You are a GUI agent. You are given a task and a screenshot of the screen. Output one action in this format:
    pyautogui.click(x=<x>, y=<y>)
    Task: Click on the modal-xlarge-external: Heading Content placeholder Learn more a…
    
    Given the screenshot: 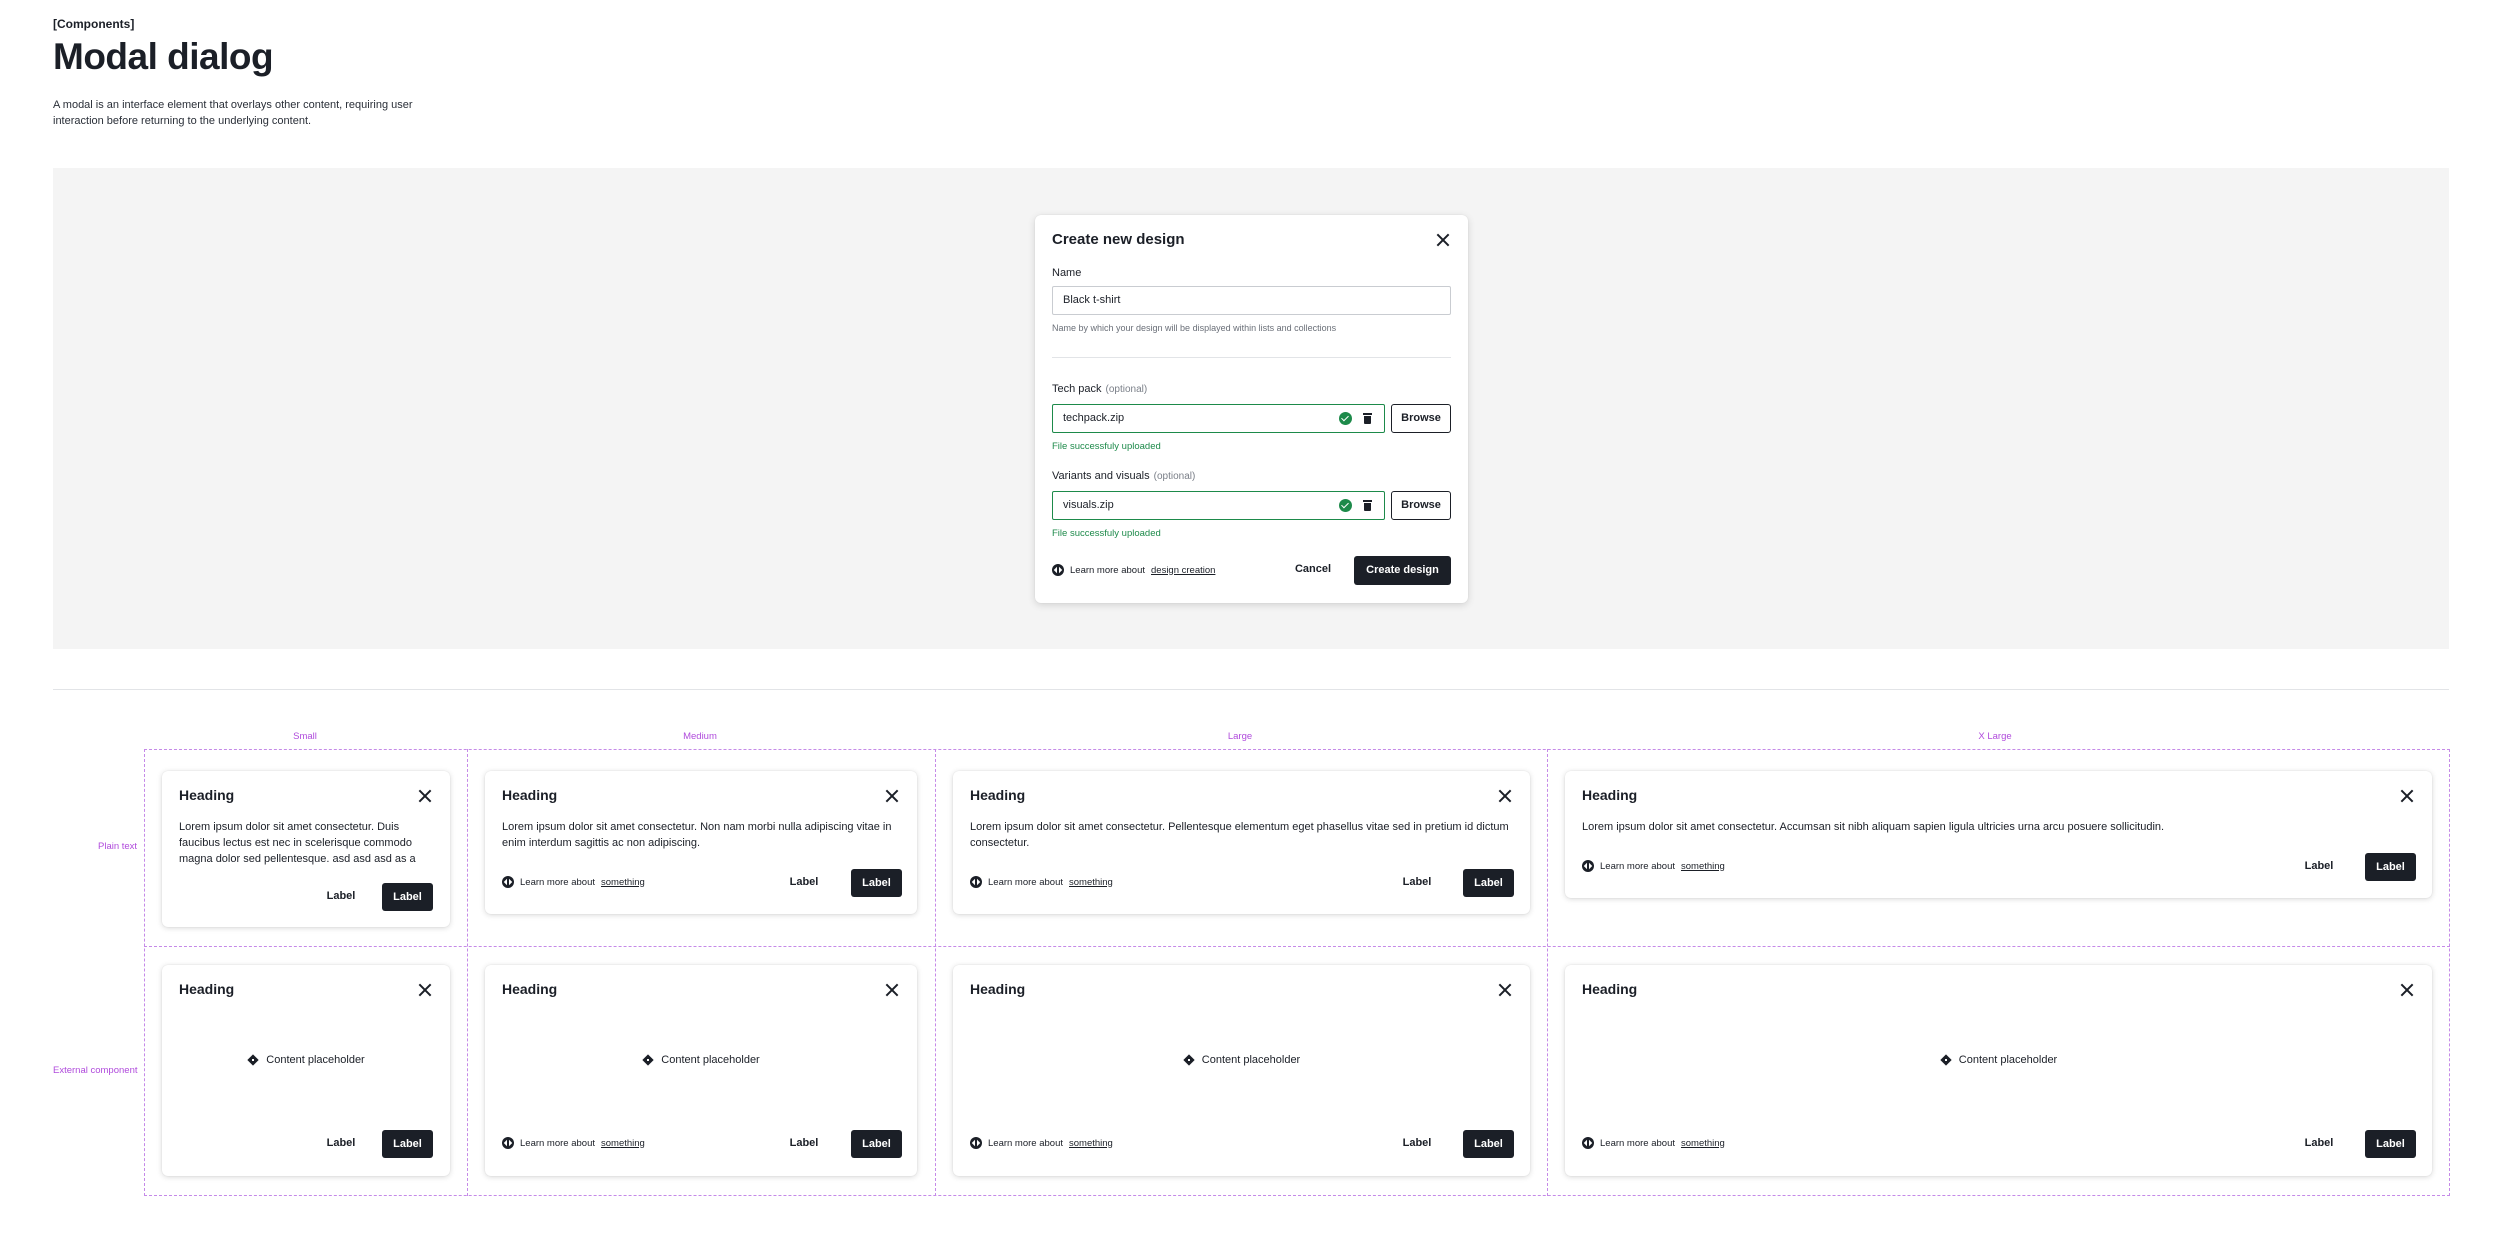 What is the action you would take?
    pyautogui.click(x=1998, y=1070)
    